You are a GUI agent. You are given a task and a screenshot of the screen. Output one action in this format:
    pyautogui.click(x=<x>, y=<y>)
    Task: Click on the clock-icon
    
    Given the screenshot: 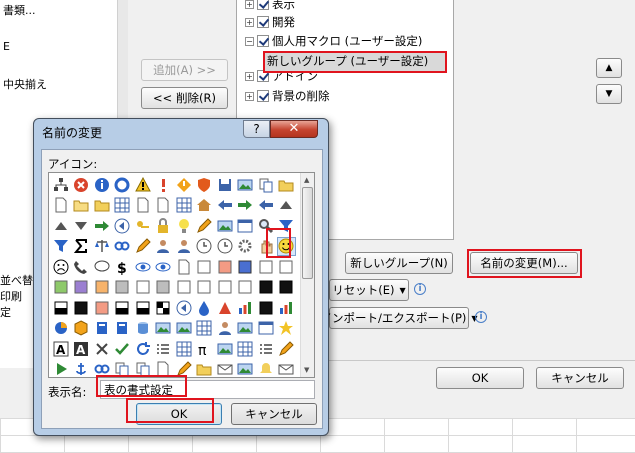 What is the action you would take?
    pyautogui.click(x=204, y=246)
    